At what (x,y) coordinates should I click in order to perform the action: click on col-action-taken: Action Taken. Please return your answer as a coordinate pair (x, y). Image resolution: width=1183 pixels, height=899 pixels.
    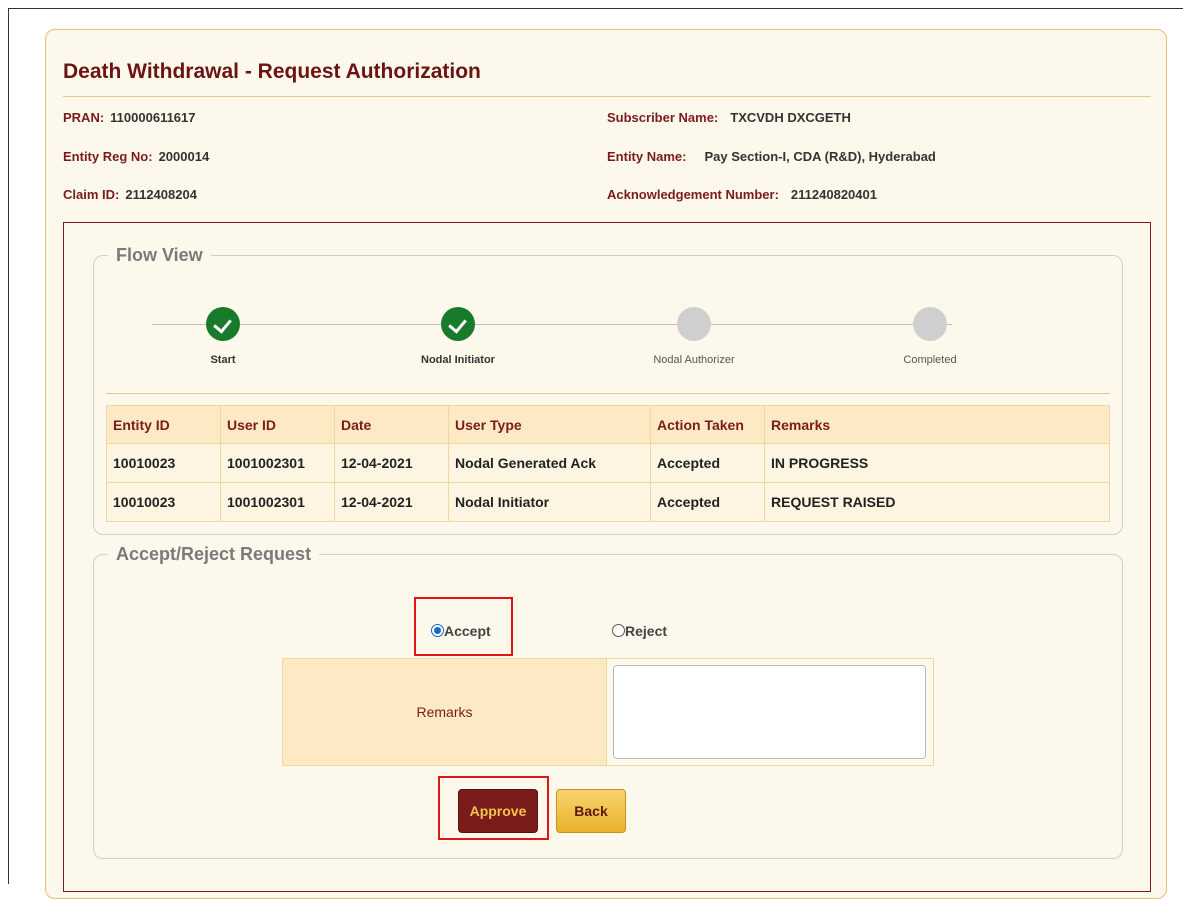
    Looking at the image, I should click on (707, 424).